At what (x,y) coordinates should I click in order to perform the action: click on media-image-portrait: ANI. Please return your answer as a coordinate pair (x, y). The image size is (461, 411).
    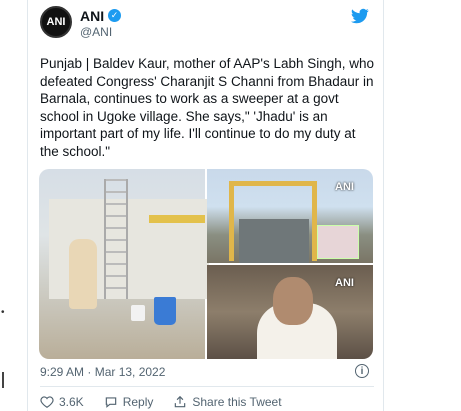
    Looking at the image, I should click on (290, 312).